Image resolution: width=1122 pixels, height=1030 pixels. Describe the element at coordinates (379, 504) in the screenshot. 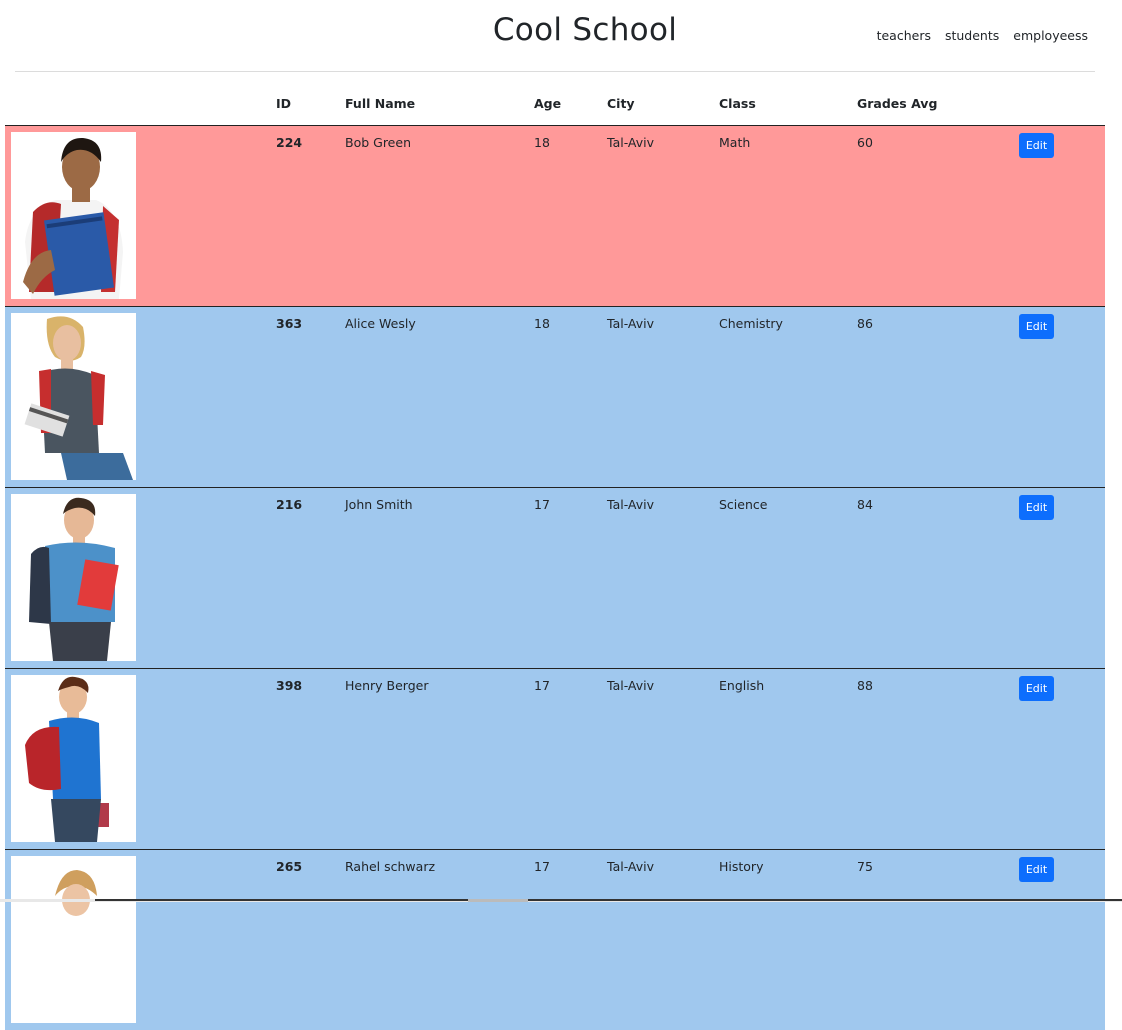

I see `cell-full-name: John Smith` at that location.